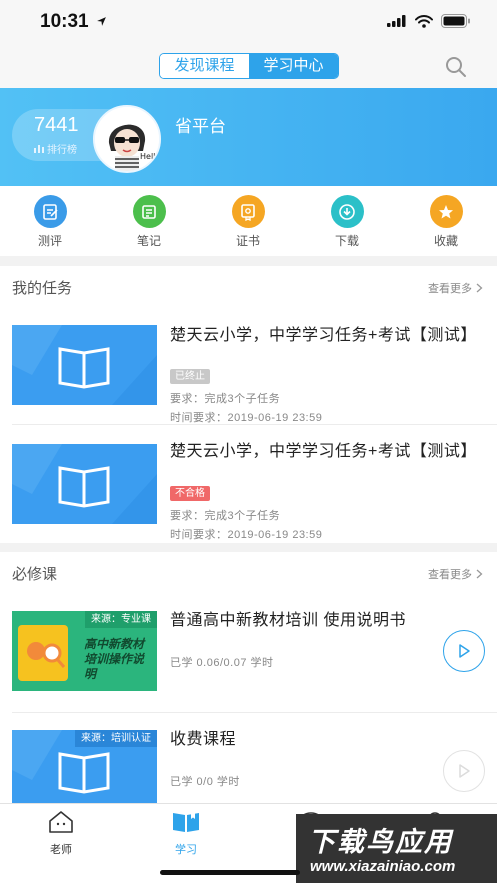  What do you see at coordinates (248, 22) in the screenshot?
I see `status-bar: 10:31` at bounding box center [248, 22].